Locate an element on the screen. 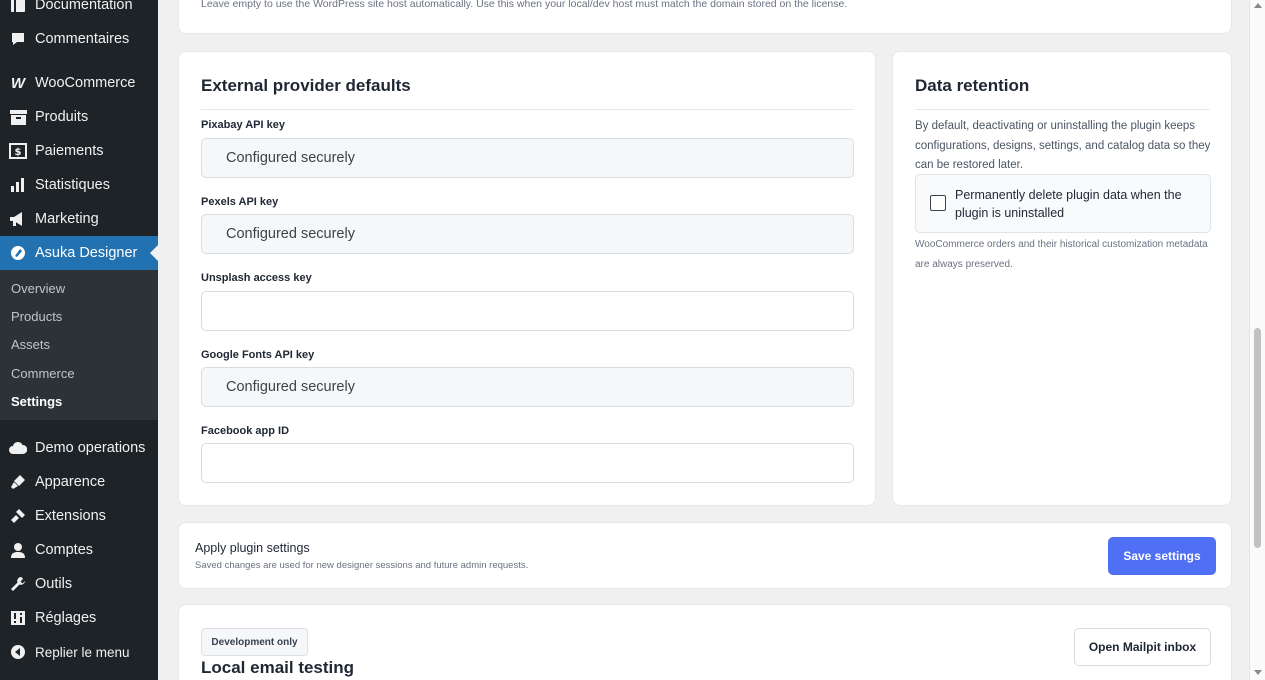  google-fonts-api-key-input: Configured securely is located at coordinates (527, 387).